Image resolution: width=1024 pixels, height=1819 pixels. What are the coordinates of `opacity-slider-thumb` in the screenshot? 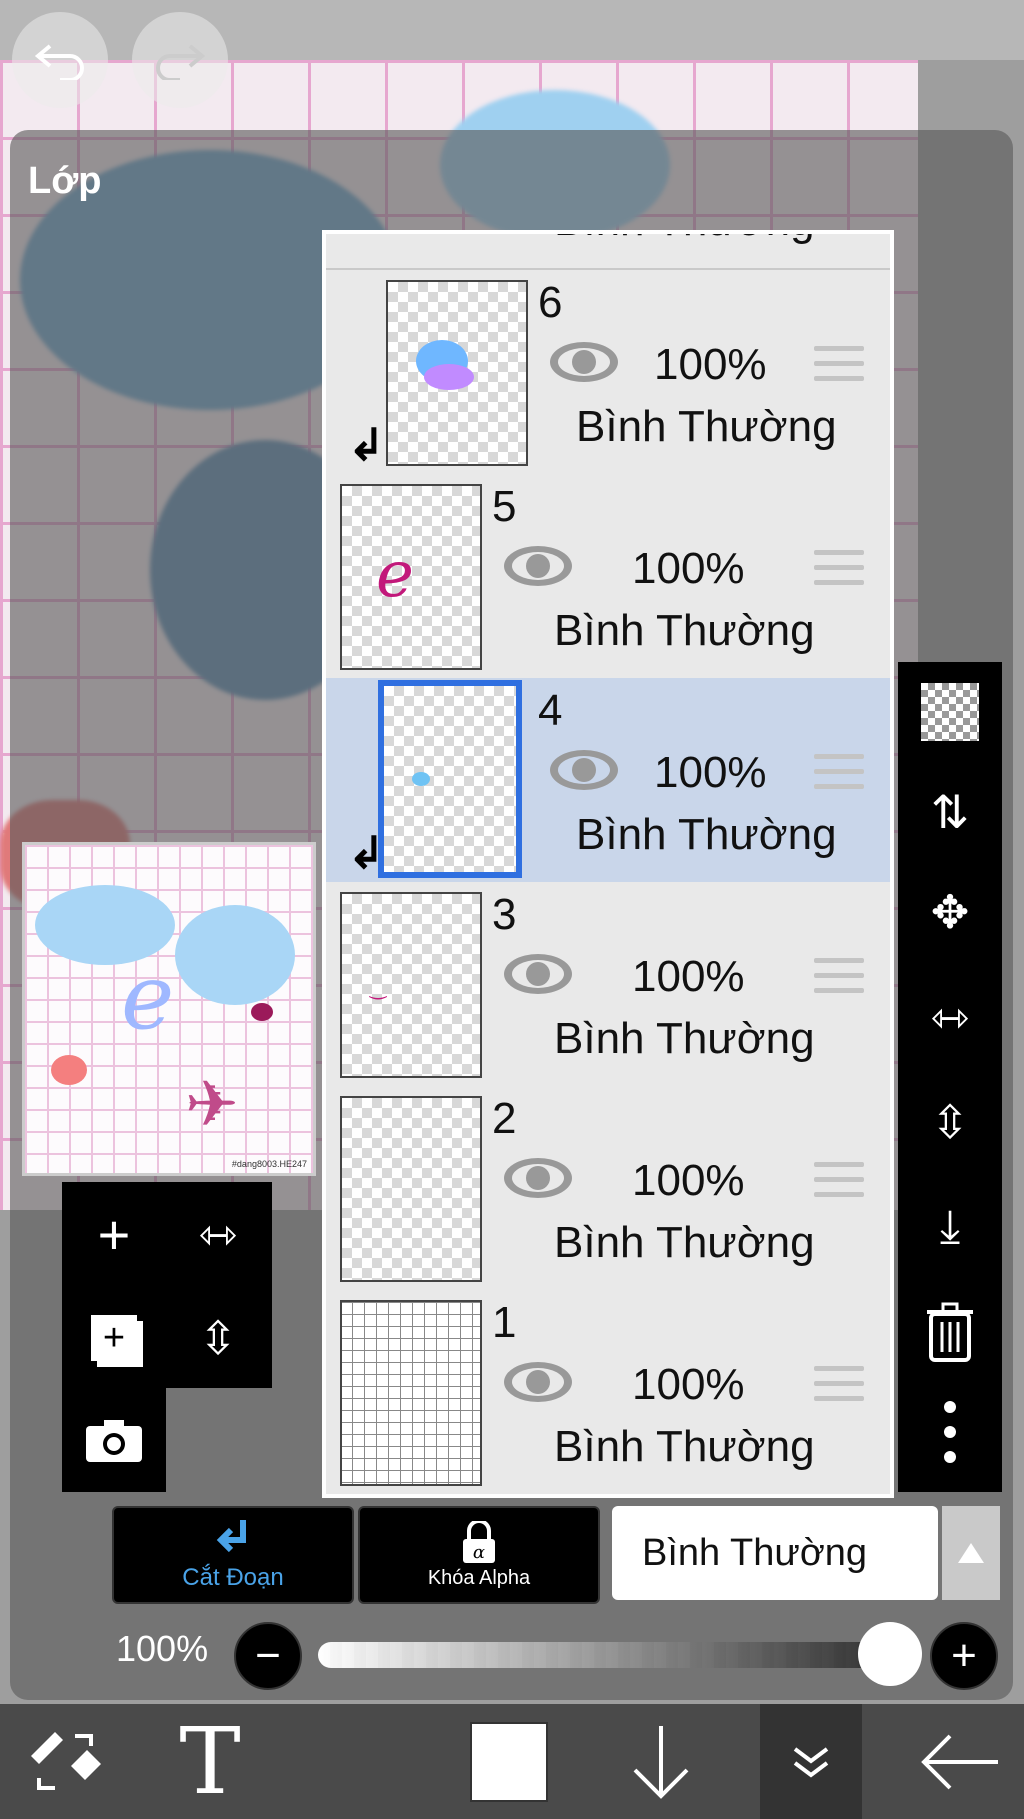 It's located at (890, 1654).